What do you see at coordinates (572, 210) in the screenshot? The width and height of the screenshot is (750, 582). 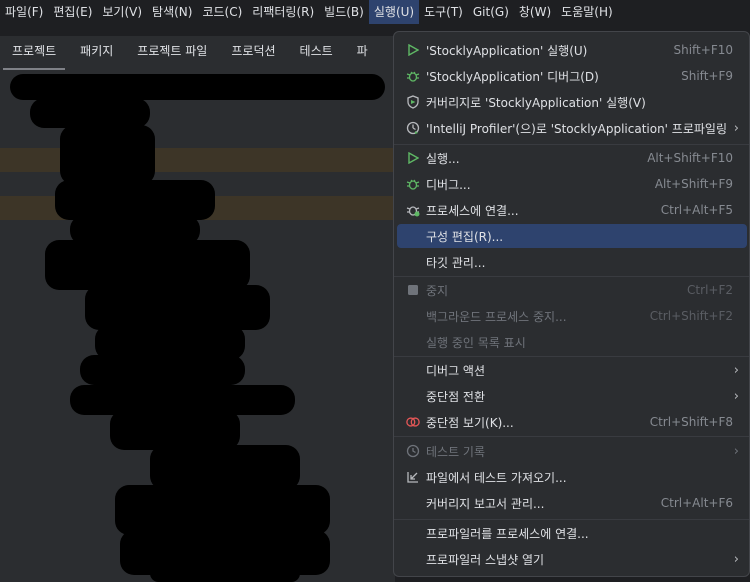 I see `menu-item-attach-to-process: 프로세스에 연결... Ctrl+Alt+F5` at bounding box center [572, 210].